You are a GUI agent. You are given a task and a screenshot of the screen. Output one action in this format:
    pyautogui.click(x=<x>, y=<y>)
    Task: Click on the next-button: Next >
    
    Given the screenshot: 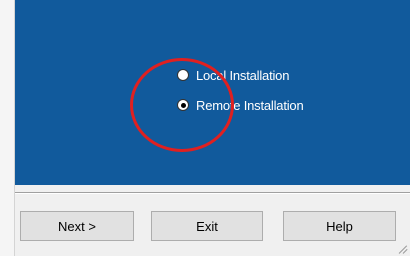 What is the action you would take?
    pyautogui.click(x=77, y=226)
    